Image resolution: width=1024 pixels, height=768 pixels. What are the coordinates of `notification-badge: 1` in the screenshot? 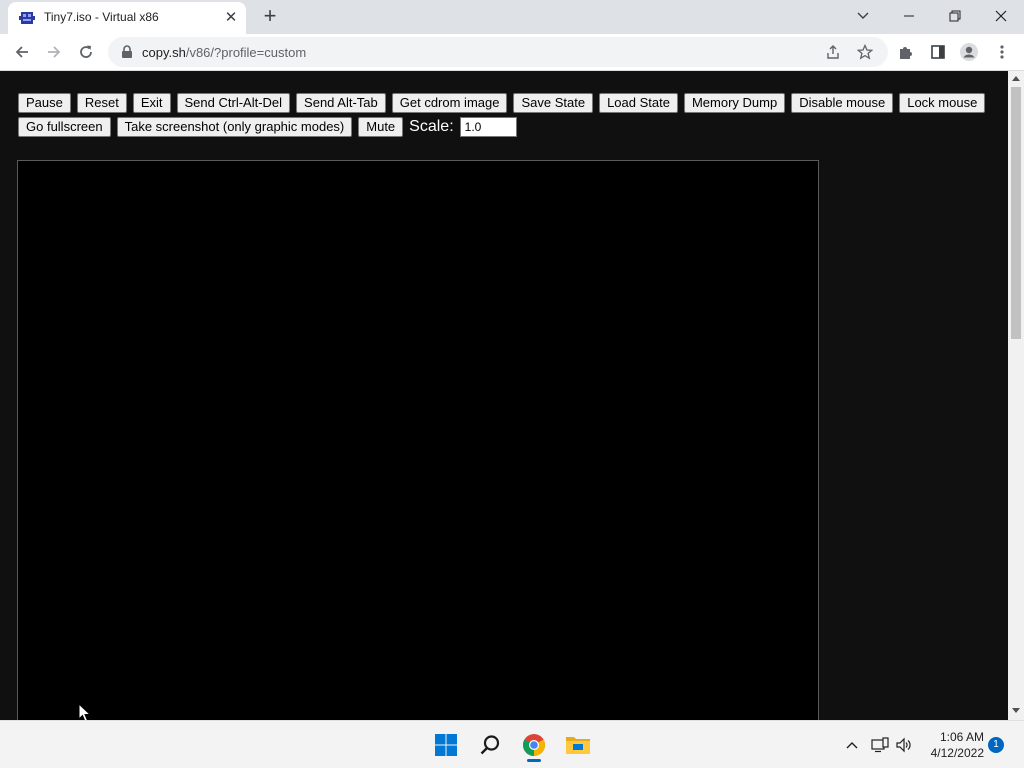 It's located at (996, 745).